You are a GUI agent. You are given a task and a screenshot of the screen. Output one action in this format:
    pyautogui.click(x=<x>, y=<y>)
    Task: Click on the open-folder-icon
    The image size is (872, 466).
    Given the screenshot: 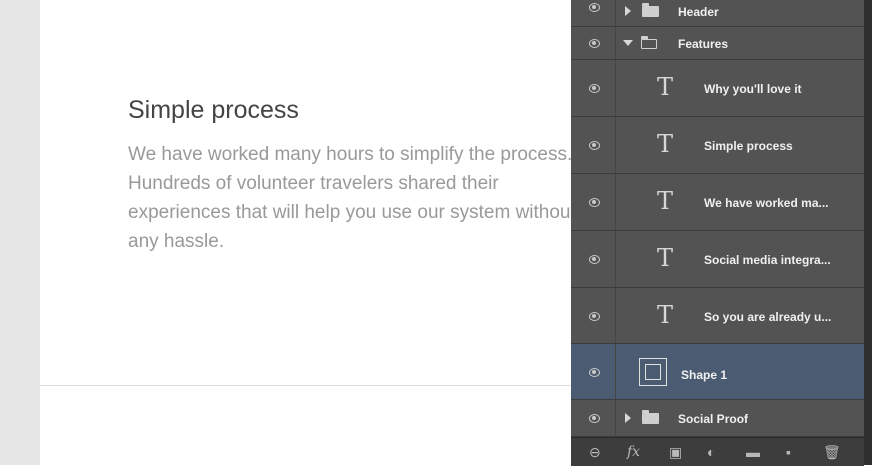 What is the action you would take?
    pyautogui.click(x=648, y=42)
    